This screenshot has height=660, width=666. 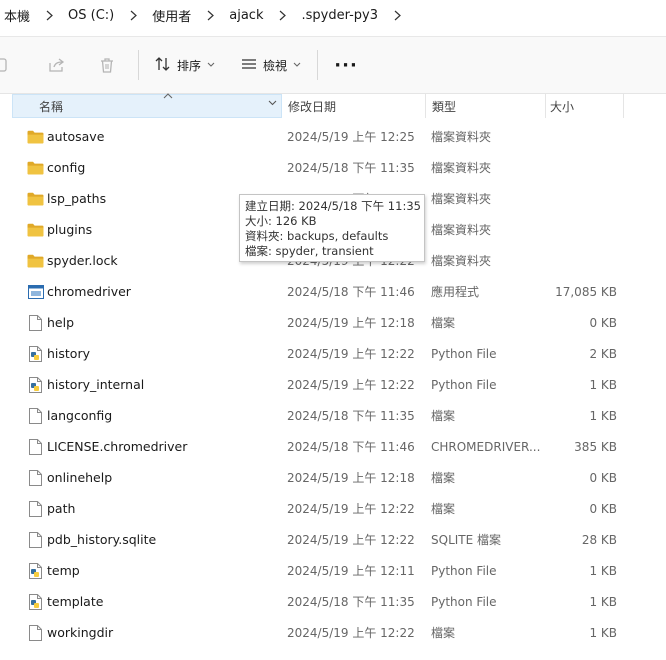 I want to click on sort-button: 排序, so click(x=185, y=65).